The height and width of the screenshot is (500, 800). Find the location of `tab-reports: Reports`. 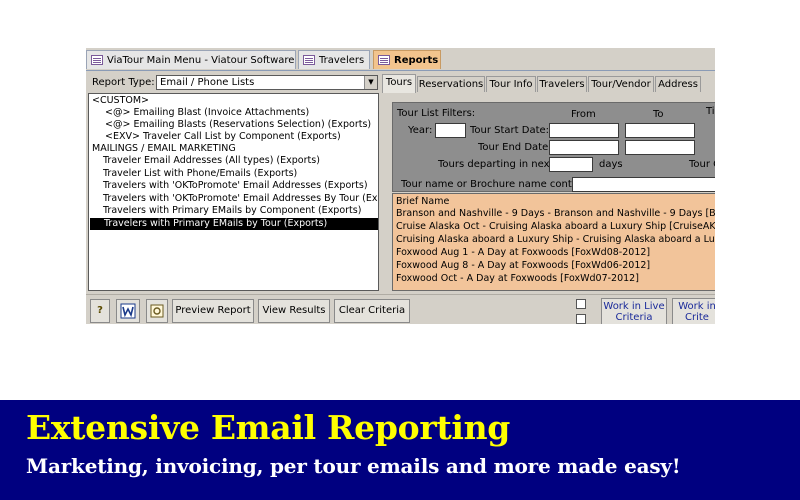

tab-reports: Reports is located at coordinates (407, 59).